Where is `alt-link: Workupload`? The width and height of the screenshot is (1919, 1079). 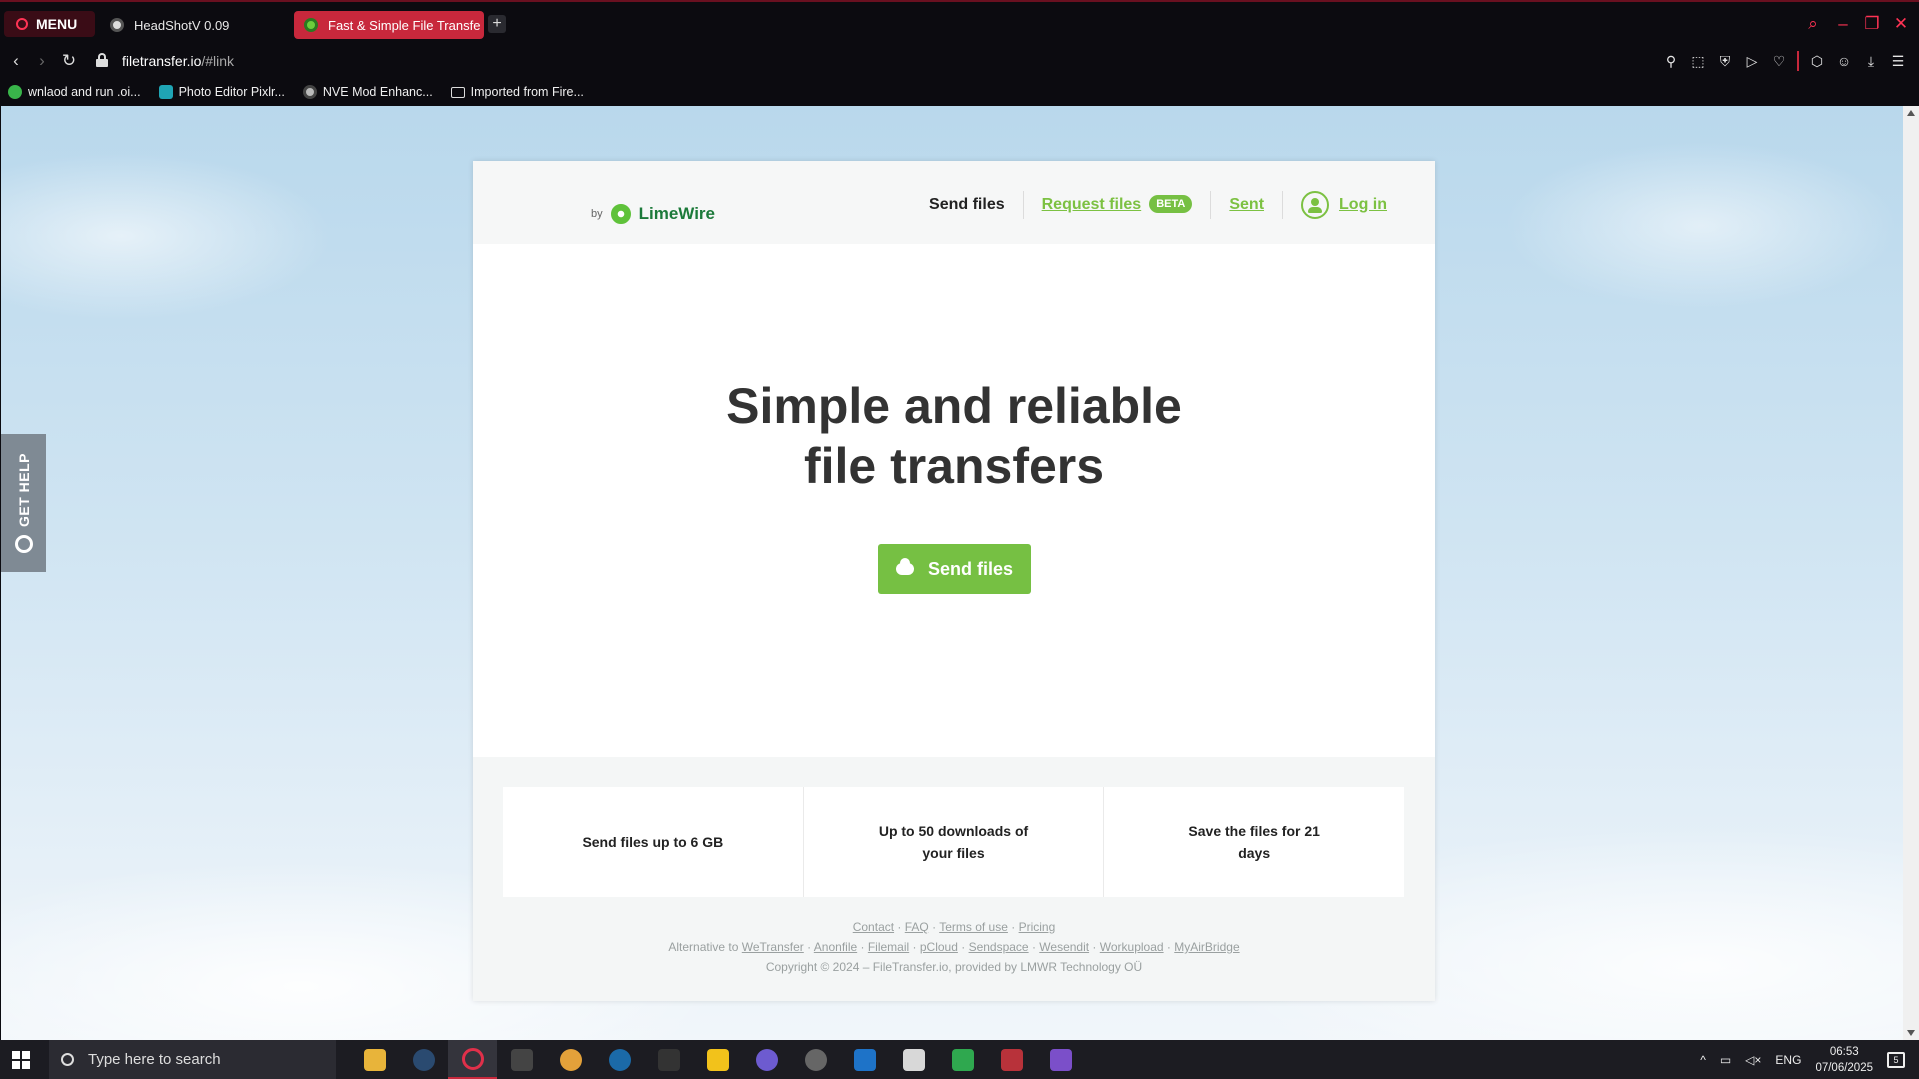
alt-link: Workupload is located at coordinates (1132, 947).